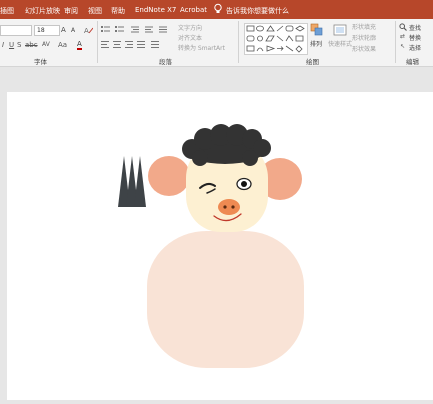  I want to click on shape-outline-button: 形状轮廓, so click(364, 37).